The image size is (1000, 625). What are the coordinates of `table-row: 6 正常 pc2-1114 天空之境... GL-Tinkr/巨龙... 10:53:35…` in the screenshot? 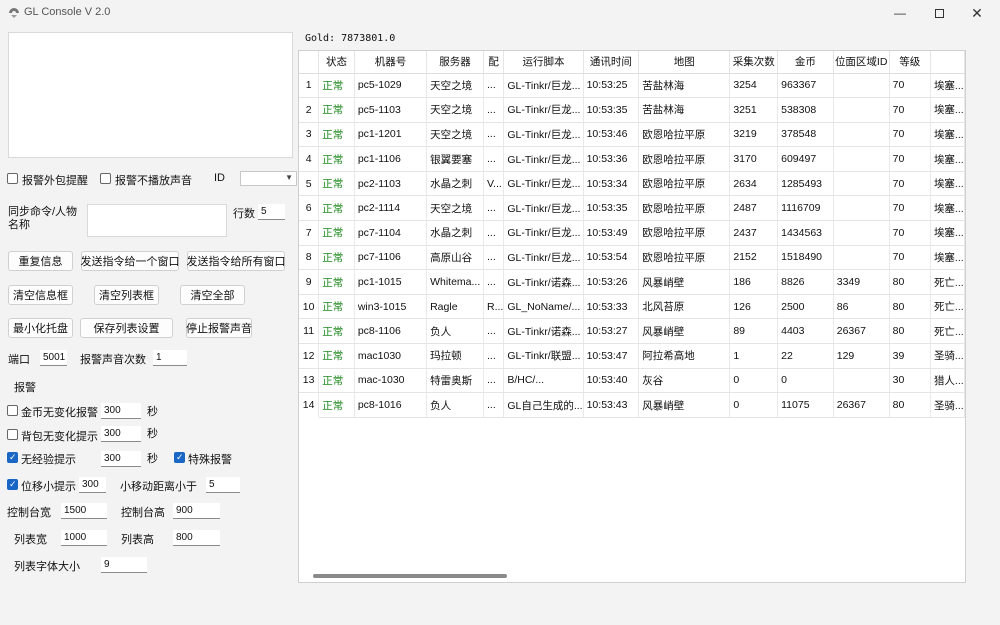 It's located at (632, 208).